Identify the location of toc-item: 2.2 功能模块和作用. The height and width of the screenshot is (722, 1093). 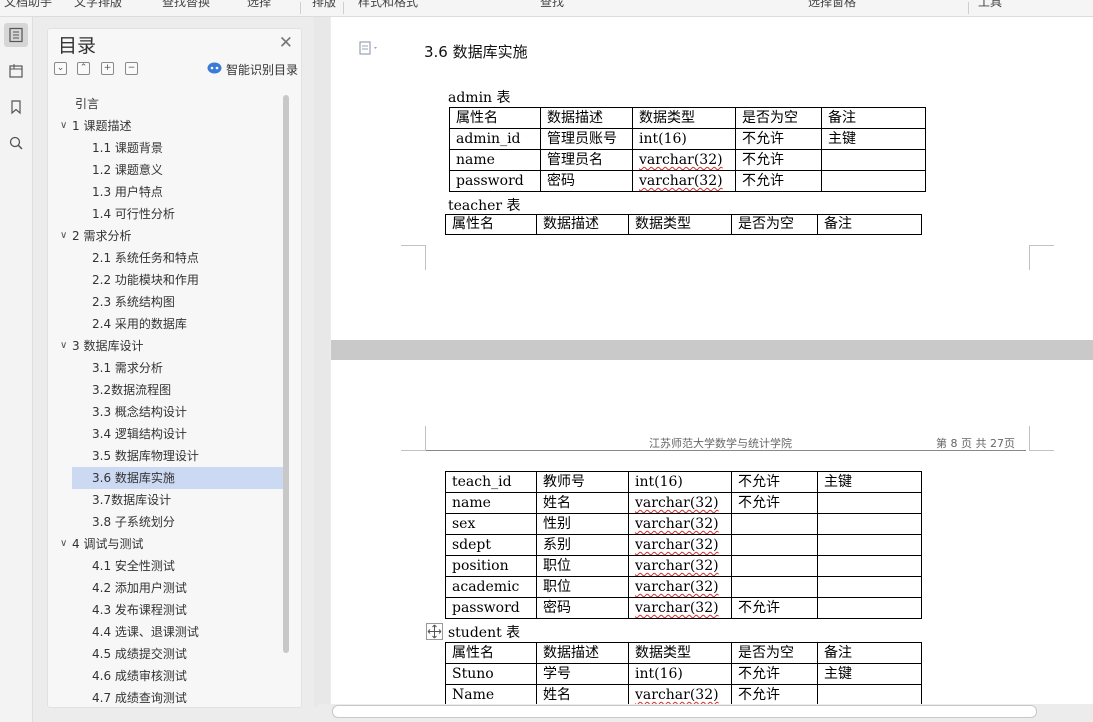
(178, 280).